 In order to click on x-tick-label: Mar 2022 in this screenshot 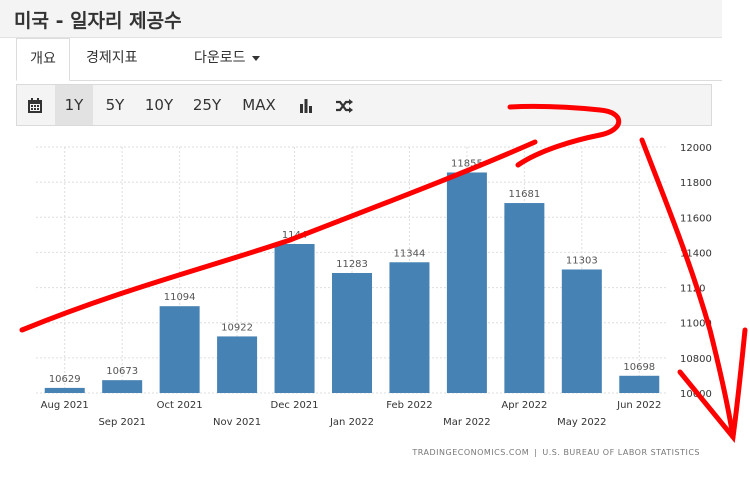, I will do `click(467, 422)`.